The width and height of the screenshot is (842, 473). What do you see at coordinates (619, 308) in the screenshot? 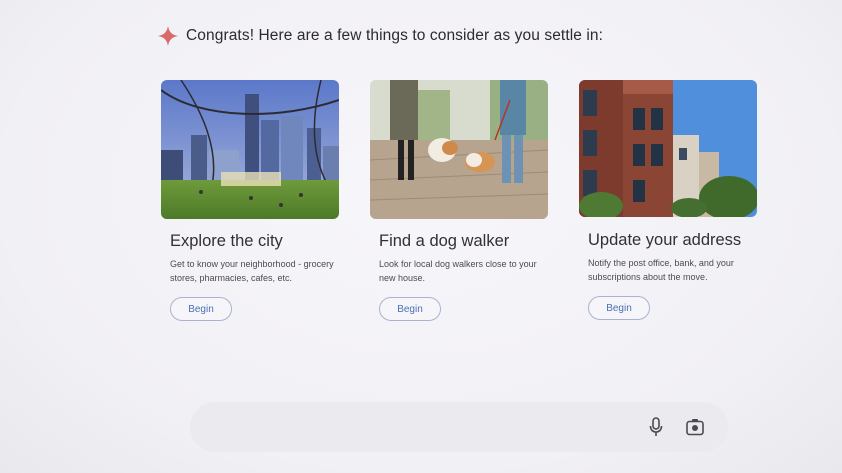
I see `begin-button-update-address: Begin` at bounding box center [619, 308].